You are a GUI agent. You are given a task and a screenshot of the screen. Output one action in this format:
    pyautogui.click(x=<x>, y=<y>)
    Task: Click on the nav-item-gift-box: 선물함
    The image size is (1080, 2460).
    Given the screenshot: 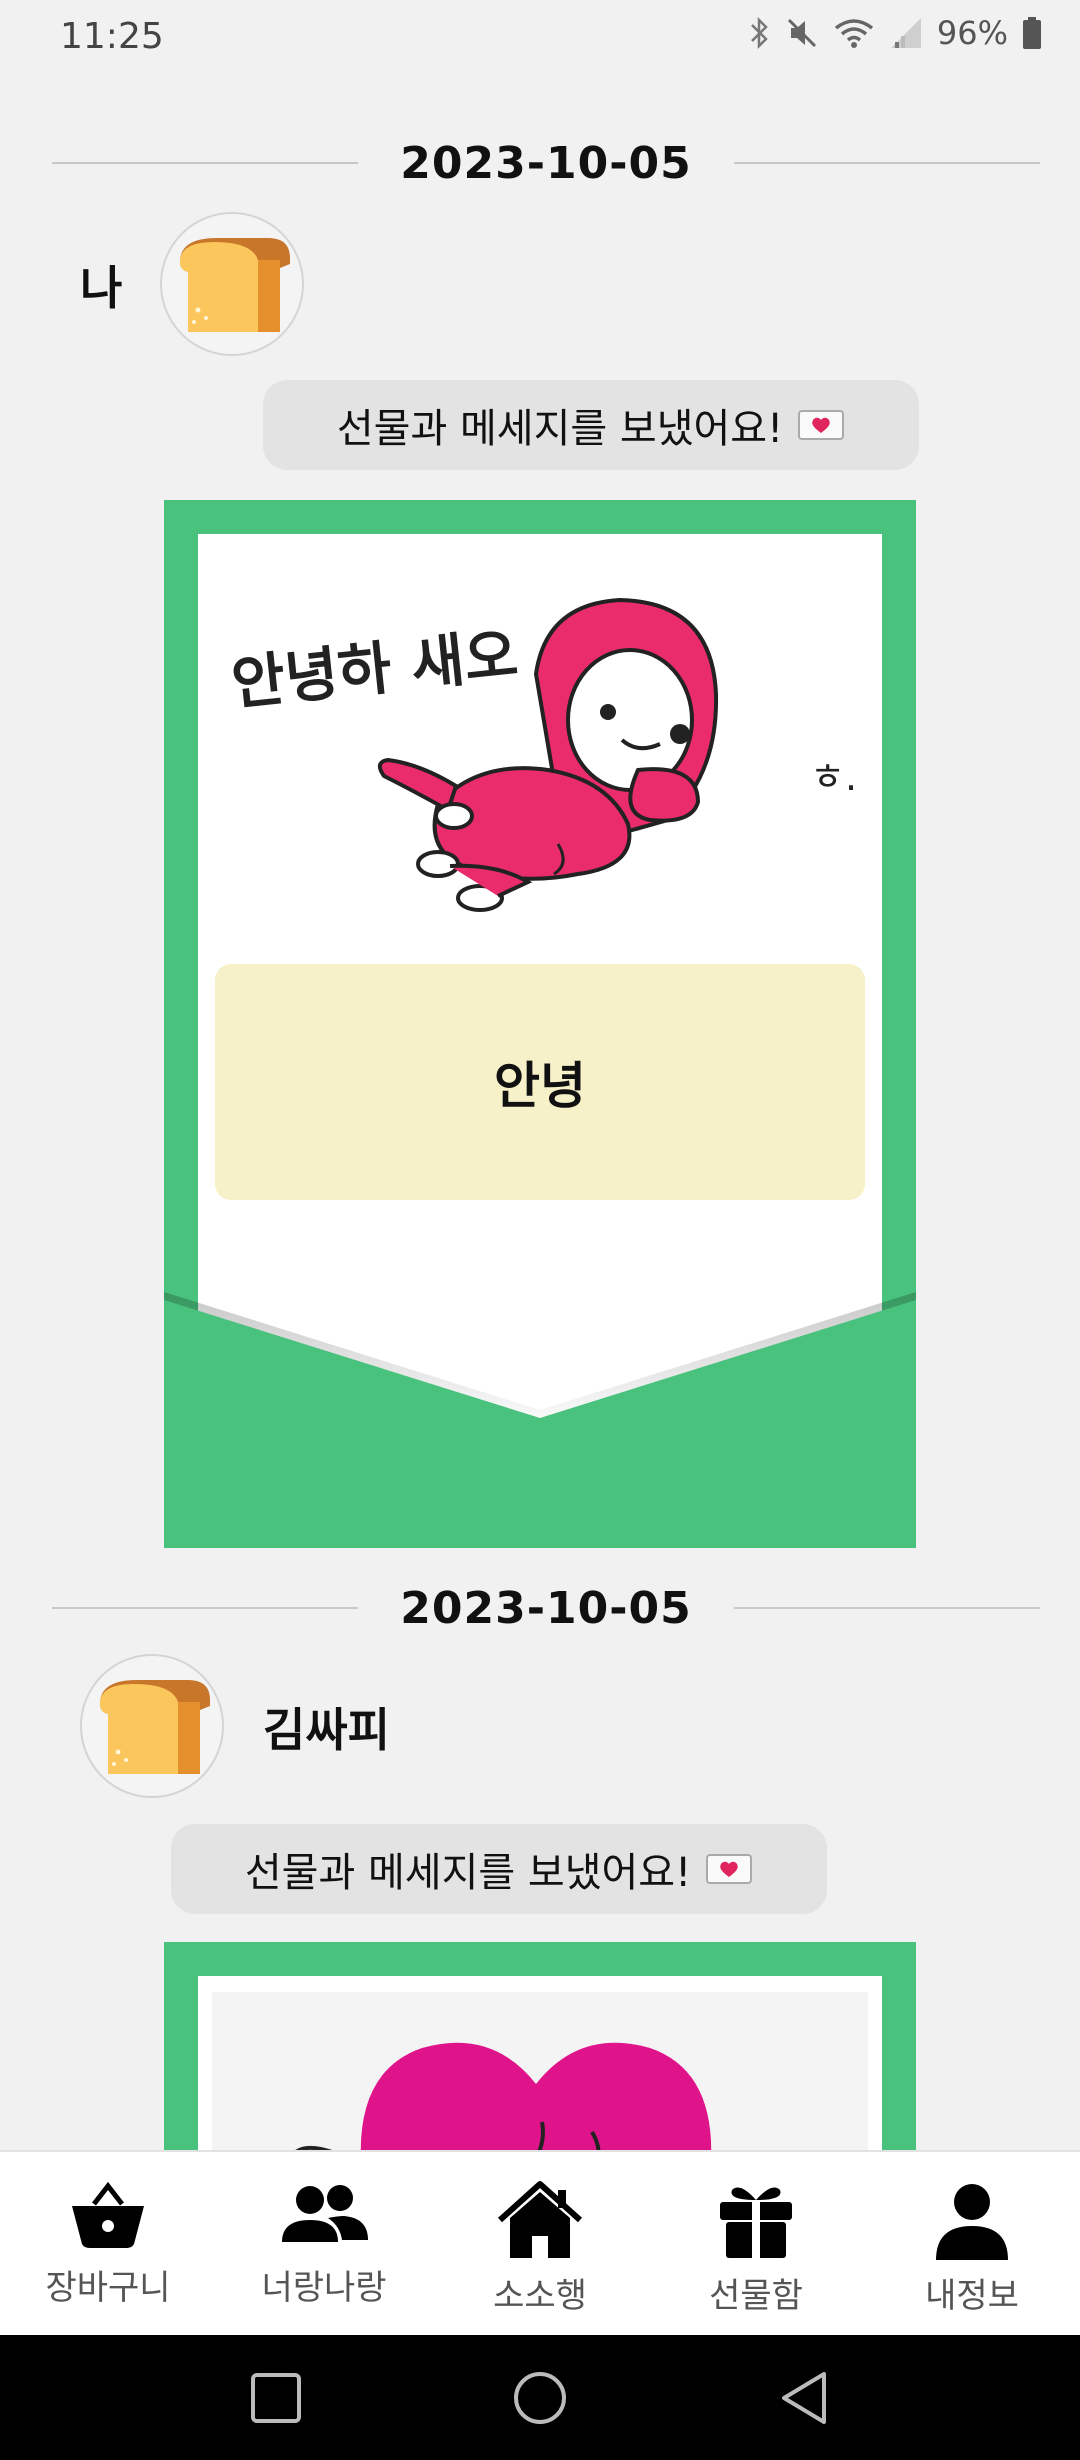 What is the action you would take?
    pyautogui.click(x=756, y=2244)
    